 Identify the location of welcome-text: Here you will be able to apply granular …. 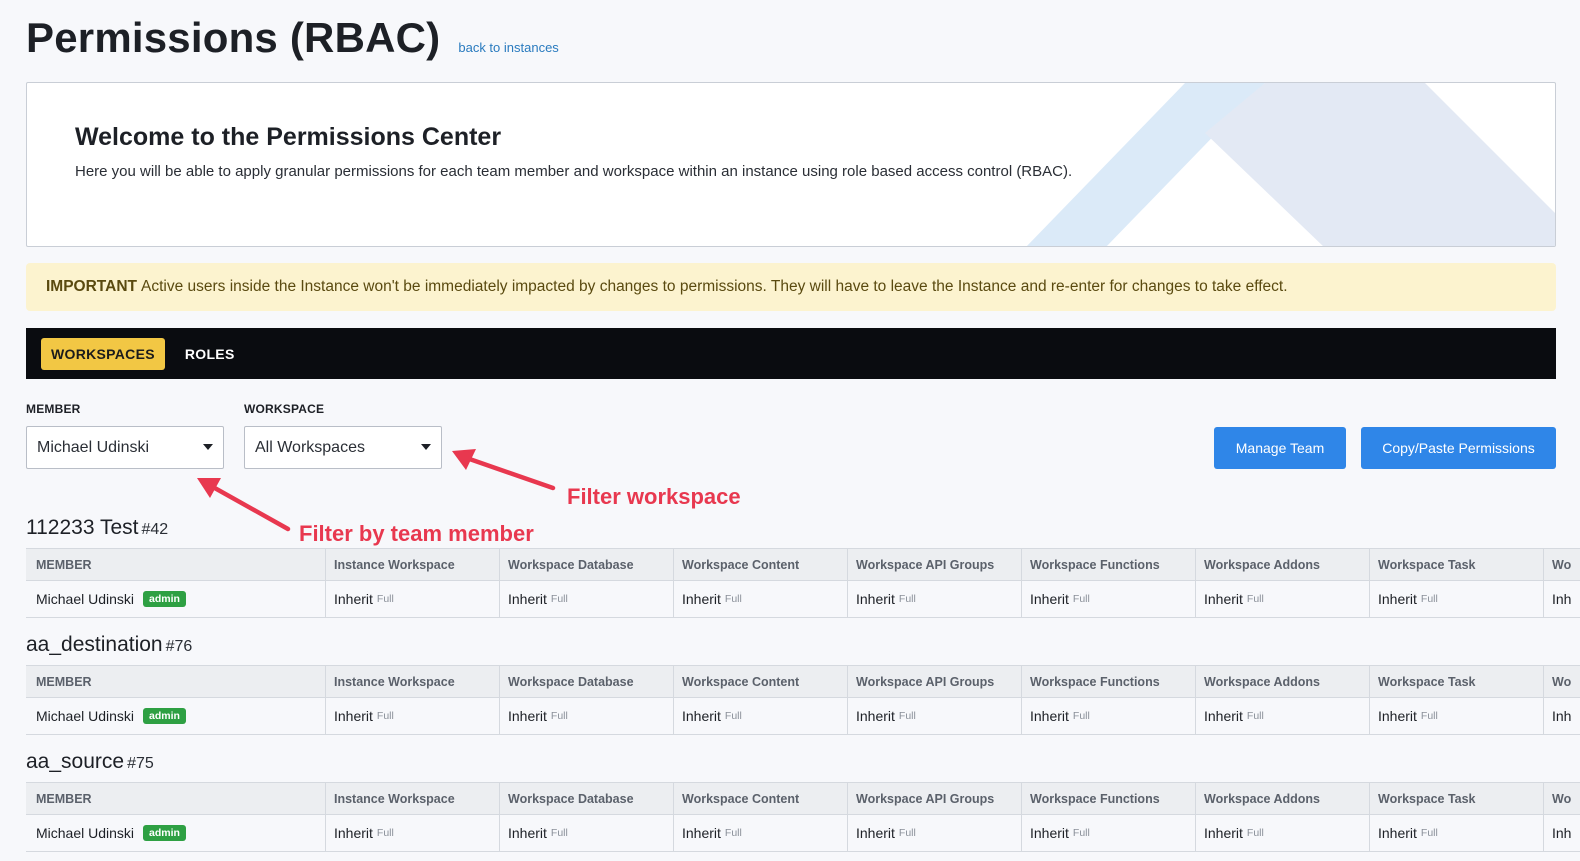
(574, 171).